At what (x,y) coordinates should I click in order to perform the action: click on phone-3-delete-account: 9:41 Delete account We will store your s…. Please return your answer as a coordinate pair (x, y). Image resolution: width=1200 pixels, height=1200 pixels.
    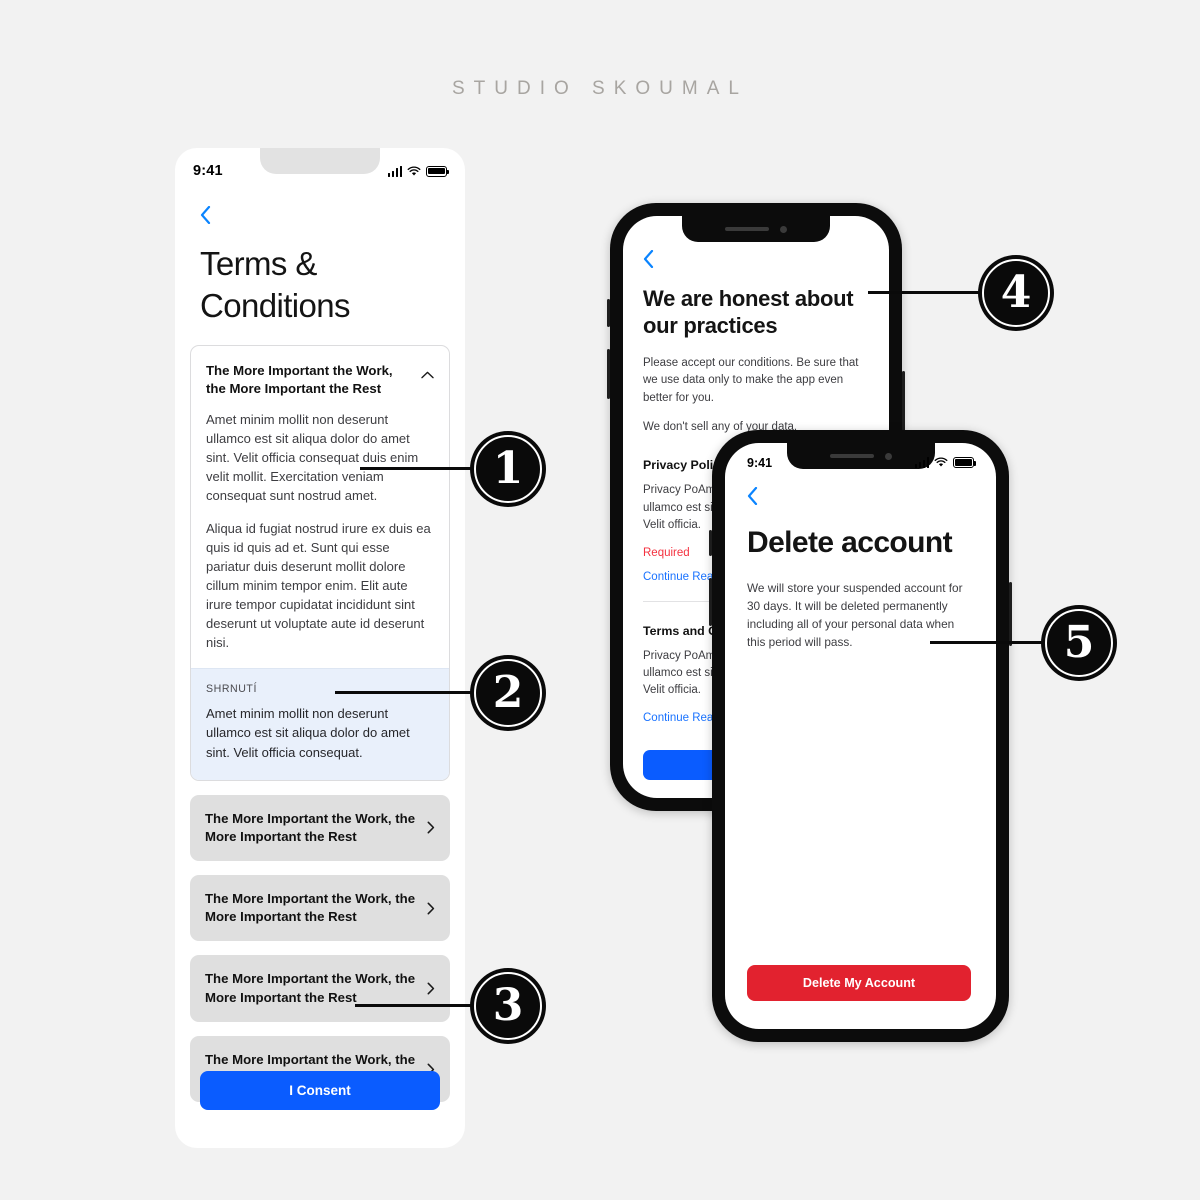
    Looking at the image, I should click on (860, 736).